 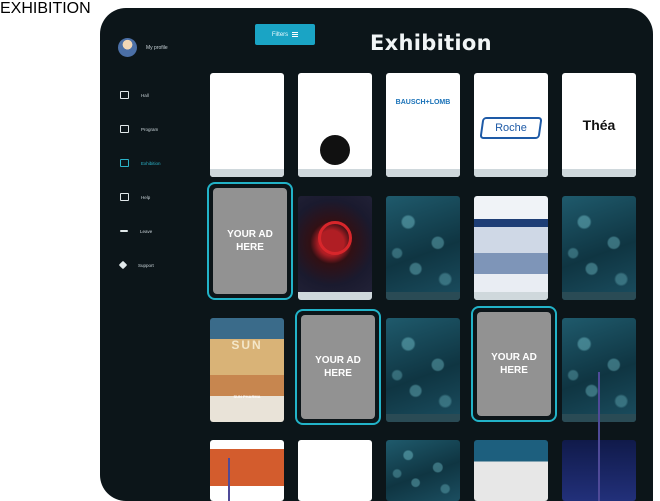 I want to click on exhibitor-card-bausch: BAUSCH+LOMB, so click(x=423, y=125).